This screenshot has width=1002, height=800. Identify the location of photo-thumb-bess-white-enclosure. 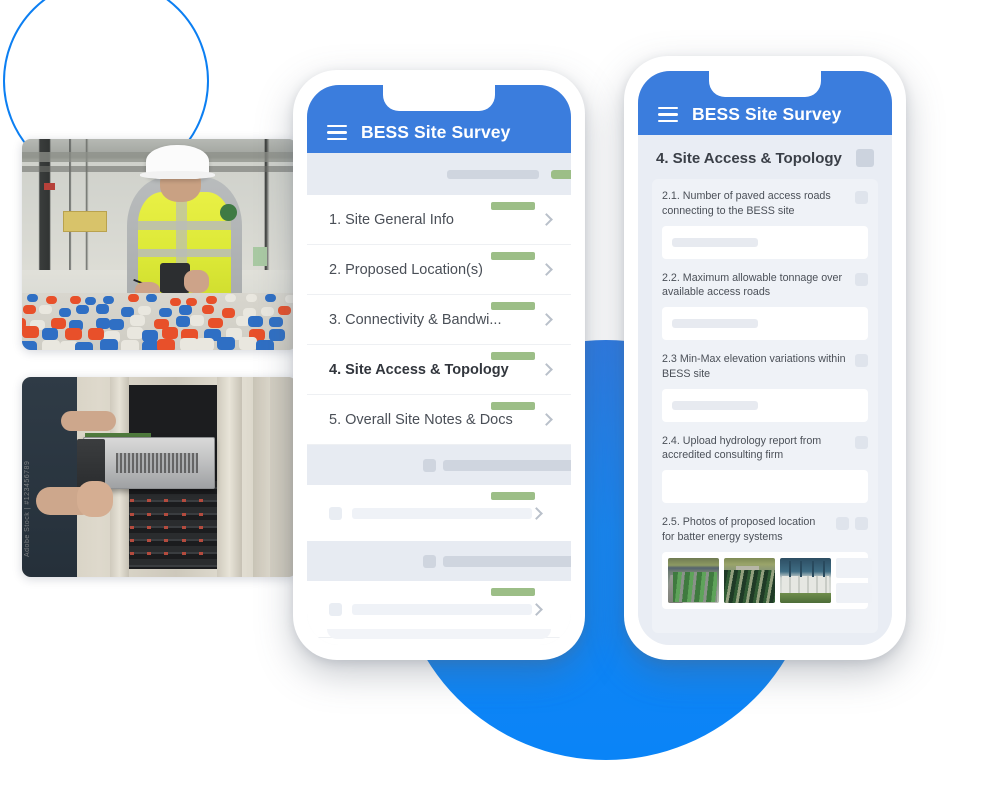
(805, 580).